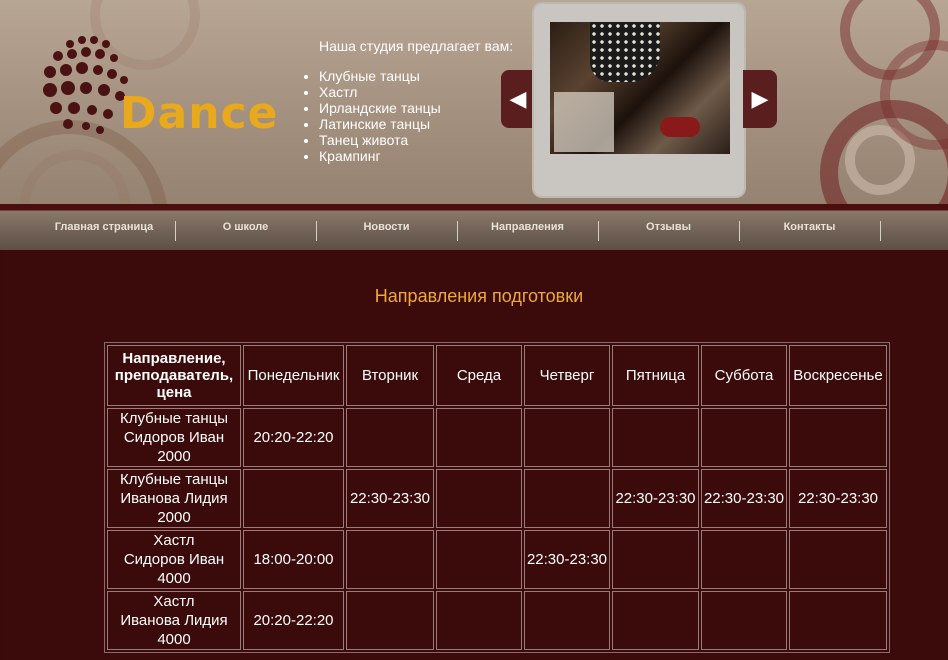 The image size is (948, 660). I want to click on photo-shoe, so click(680, 127).